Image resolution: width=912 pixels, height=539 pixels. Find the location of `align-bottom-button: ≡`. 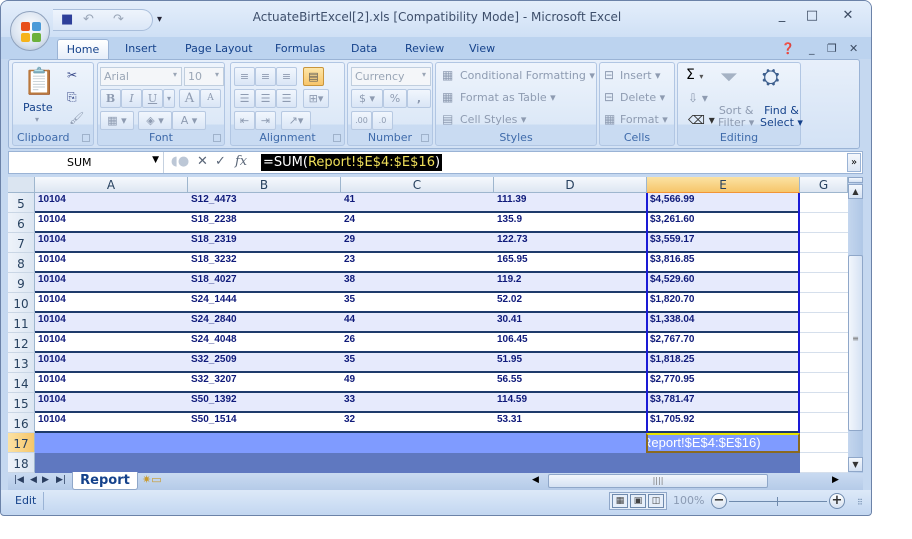

align-bottom-button: ≡ is located at coordinates (286, 76).